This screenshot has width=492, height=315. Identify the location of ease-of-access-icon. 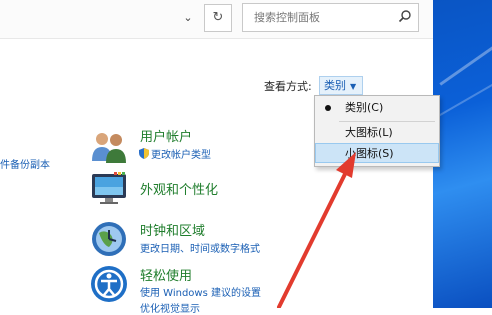
(109, 284).